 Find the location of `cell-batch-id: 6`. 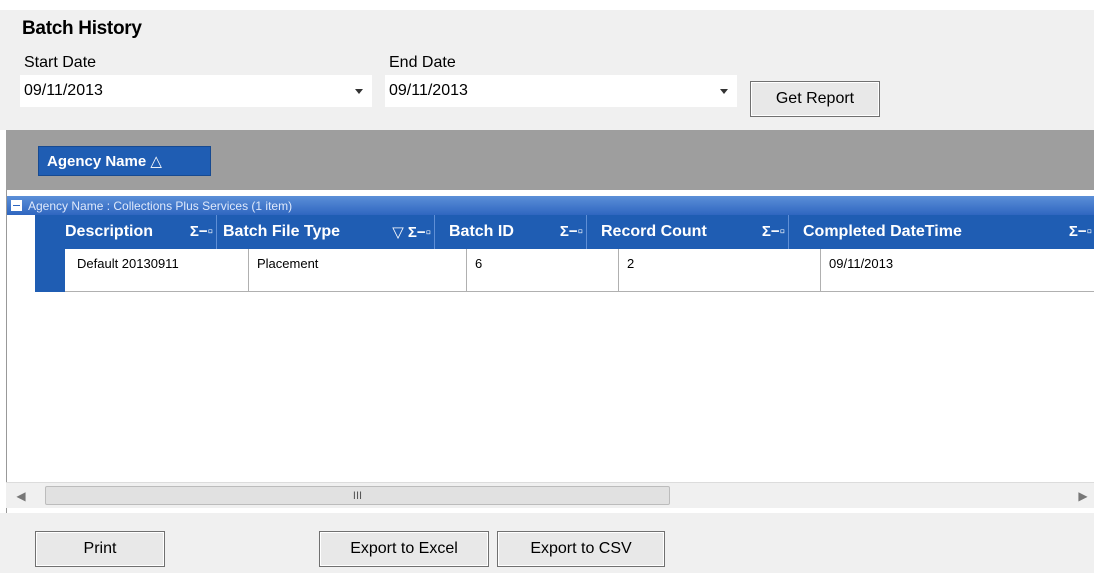

cell-batch-id: 6 is located at coordinates (543, 270).